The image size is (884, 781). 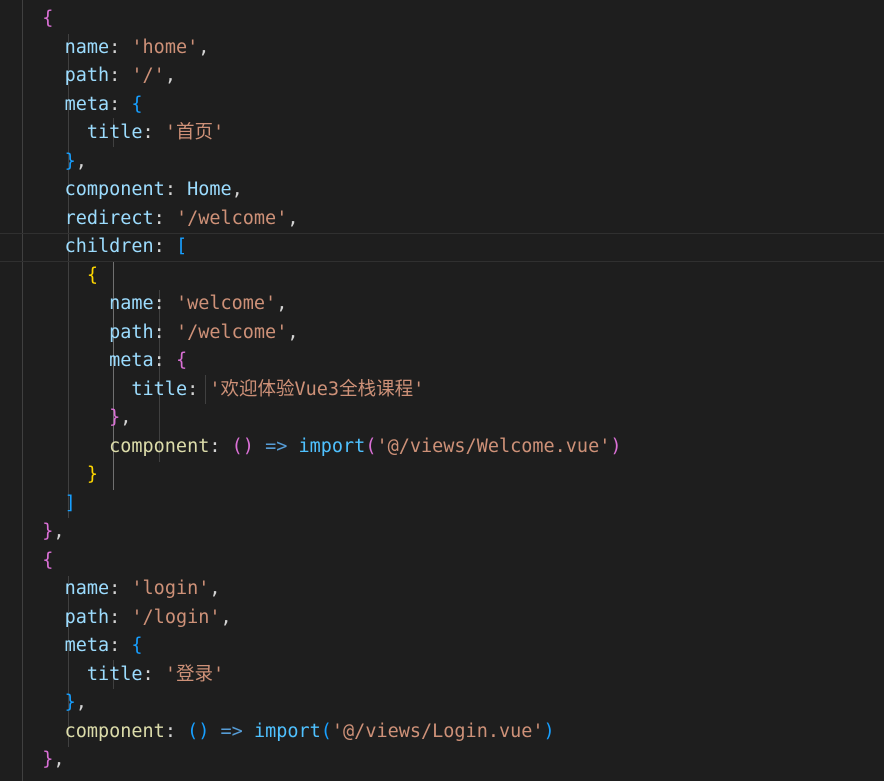 I want to click on code-token: [, so click(x=181, y=246).